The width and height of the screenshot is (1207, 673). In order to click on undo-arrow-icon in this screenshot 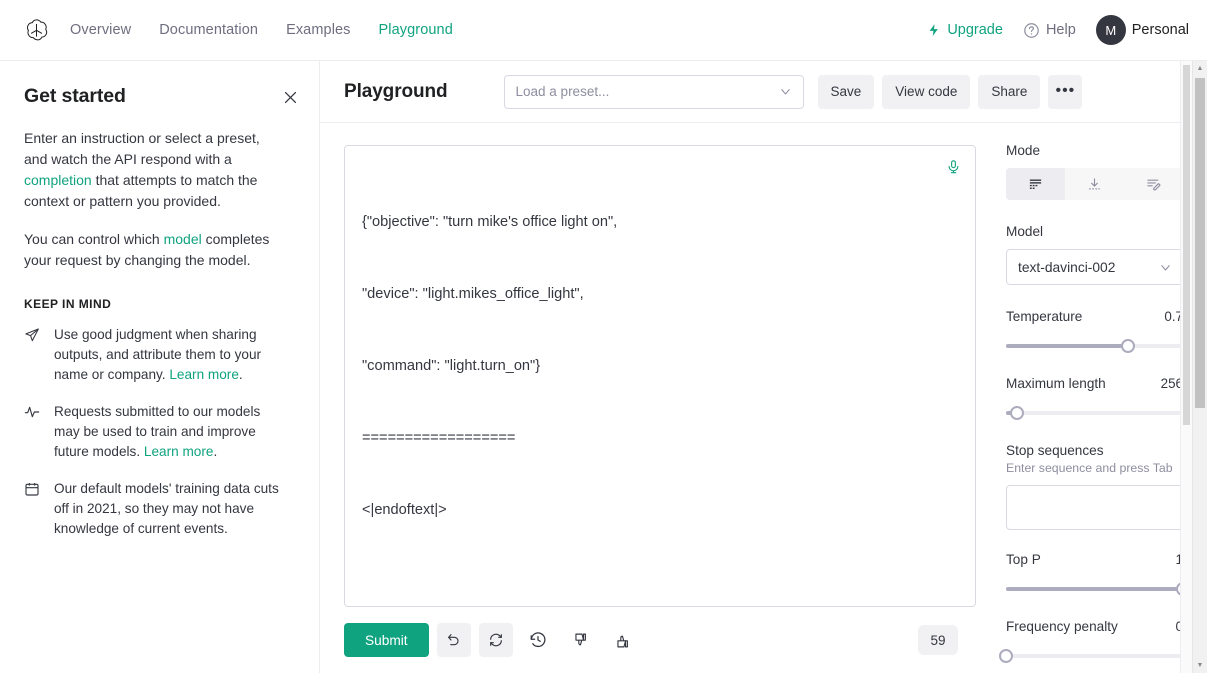, I will do `click(453, 640)`.